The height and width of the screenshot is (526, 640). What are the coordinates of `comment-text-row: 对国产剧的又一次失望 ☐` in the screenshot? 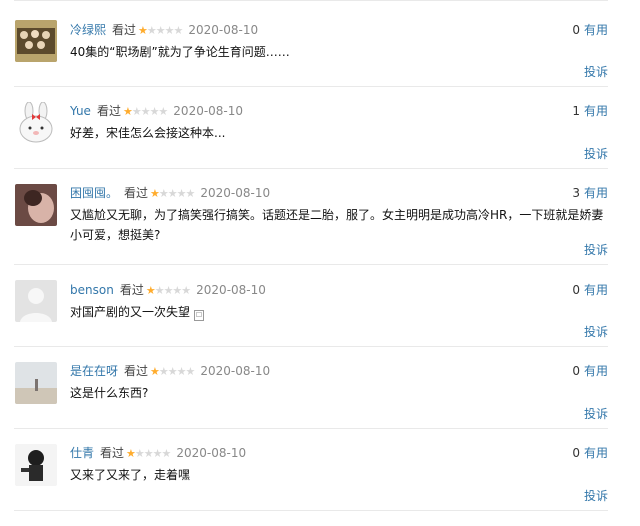 It's located at (340, 312).